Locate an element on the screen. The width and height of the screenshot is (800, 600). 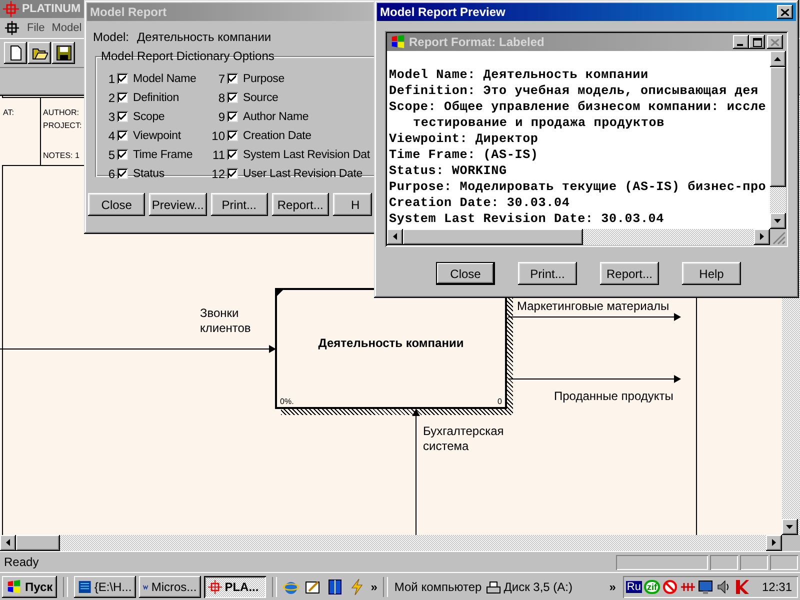
header-label: NOTES: 1 is located at coordinates (61, 155).